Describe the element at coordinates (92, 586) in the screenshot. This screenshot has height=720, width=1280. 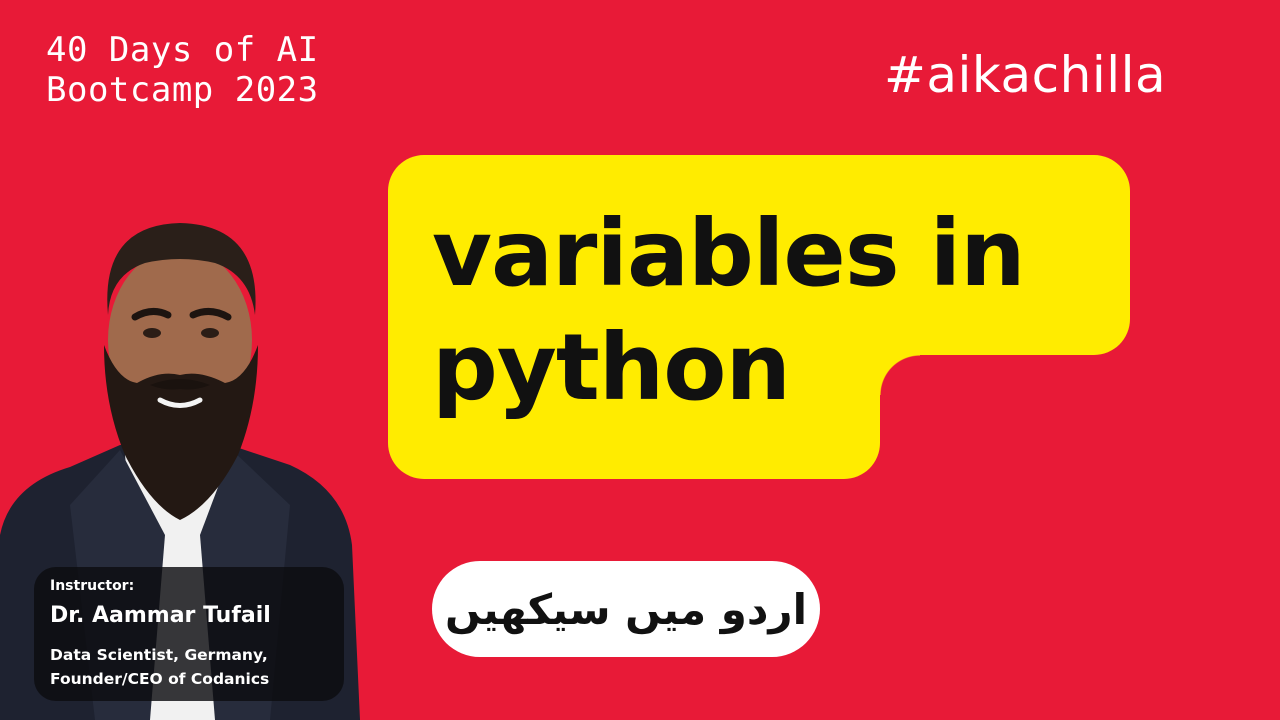
I see `instructor-label: Instructor:` at that location.